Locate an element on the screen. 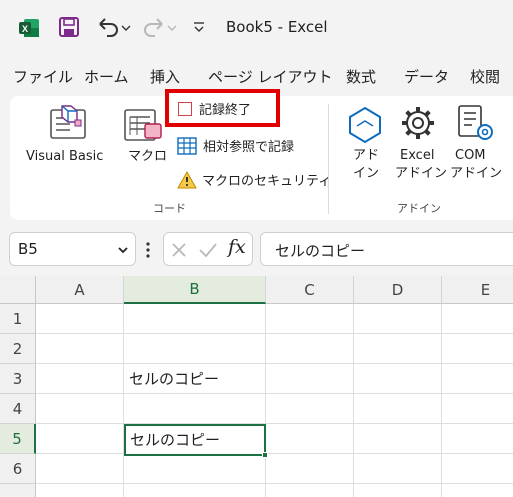 The image size is (513, 497). addins-group-label: アドイン is located at coordinates (419, 208).